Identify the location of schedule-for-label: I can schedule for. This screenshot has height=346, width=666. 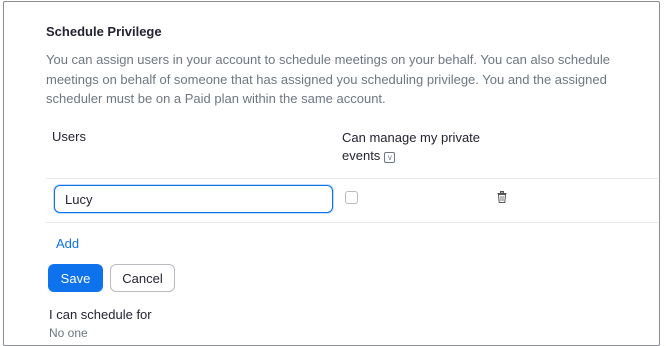
(100, 314).